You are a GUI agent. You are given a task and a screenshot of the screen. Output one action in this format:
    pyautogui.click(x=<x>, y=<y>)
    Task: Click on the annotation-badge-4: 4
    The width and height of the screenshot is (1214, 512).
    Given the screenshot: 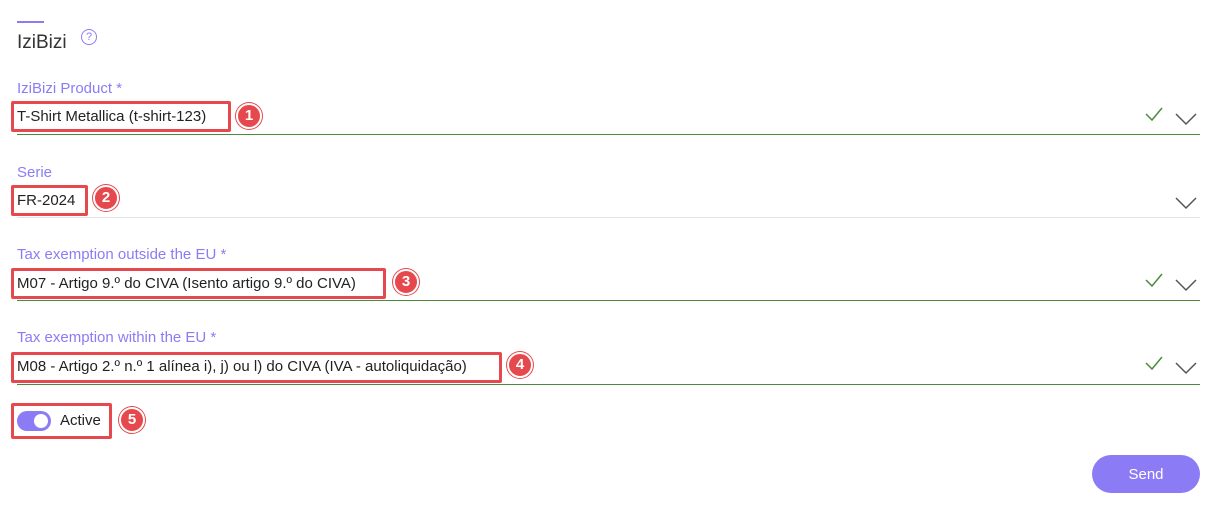 What is the action you would take?
    pyautogui.click(x=520, y=365)
    